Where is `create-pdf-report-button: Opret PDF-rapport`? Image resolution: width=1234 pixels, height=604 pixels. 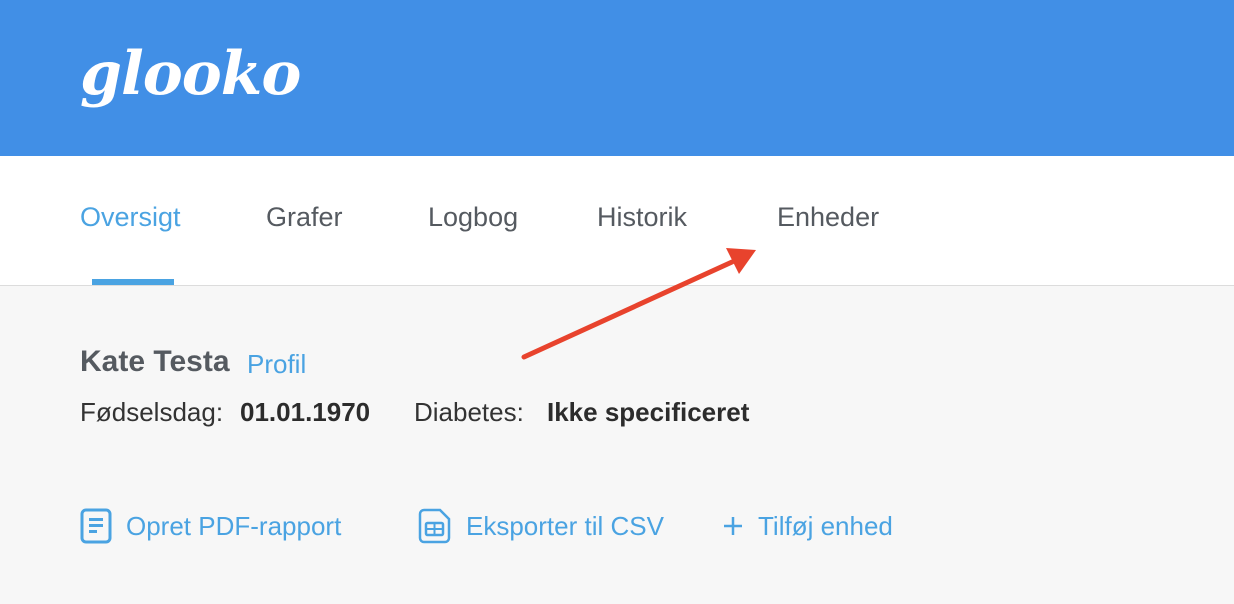
create-pdf-report-button: Opret PDF-rapport is located at coordinates (210, 526).